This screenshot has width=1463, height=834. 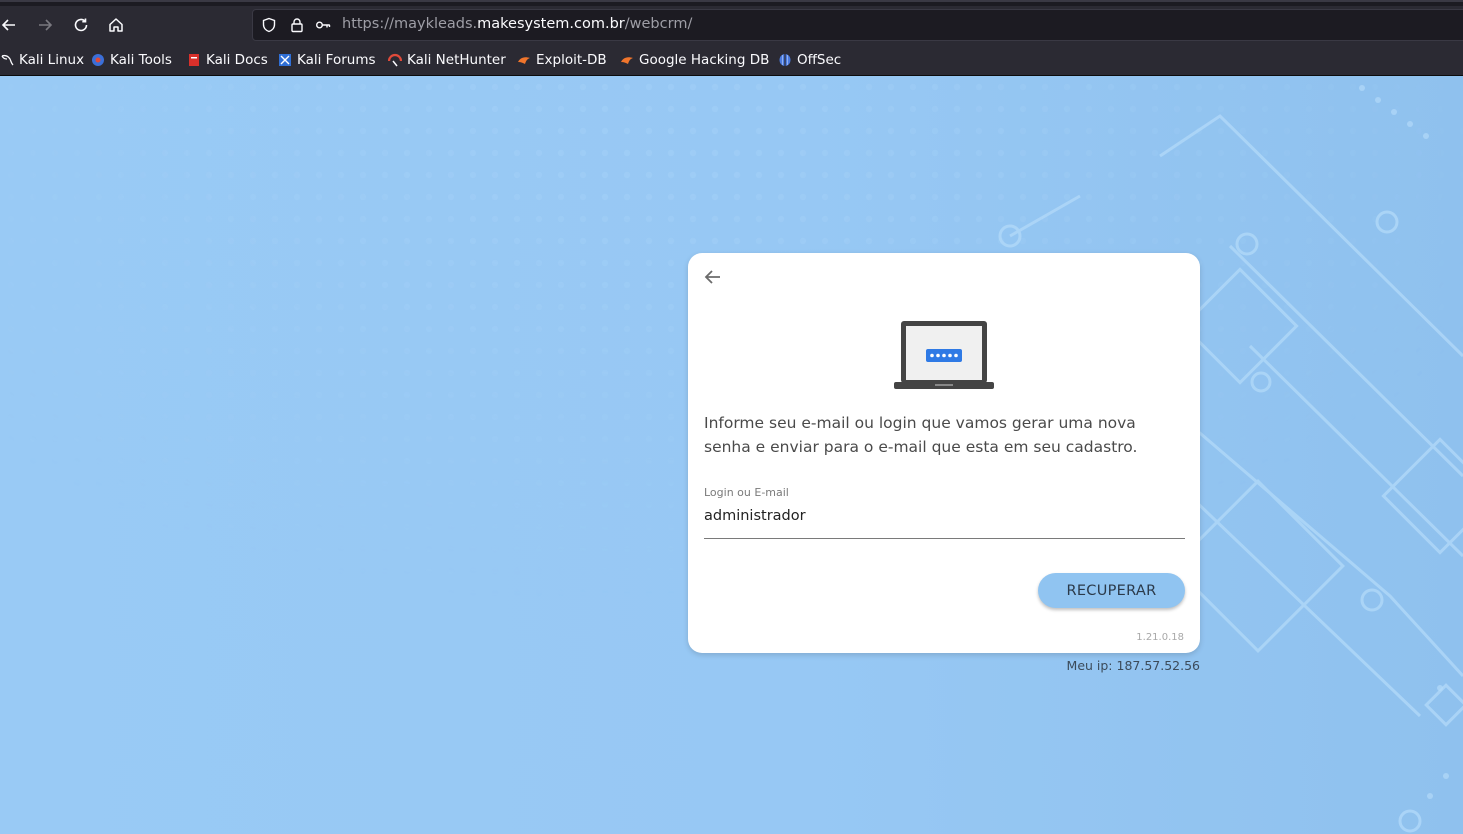 I want to click on shield-icon, so click(x=269, y=25).